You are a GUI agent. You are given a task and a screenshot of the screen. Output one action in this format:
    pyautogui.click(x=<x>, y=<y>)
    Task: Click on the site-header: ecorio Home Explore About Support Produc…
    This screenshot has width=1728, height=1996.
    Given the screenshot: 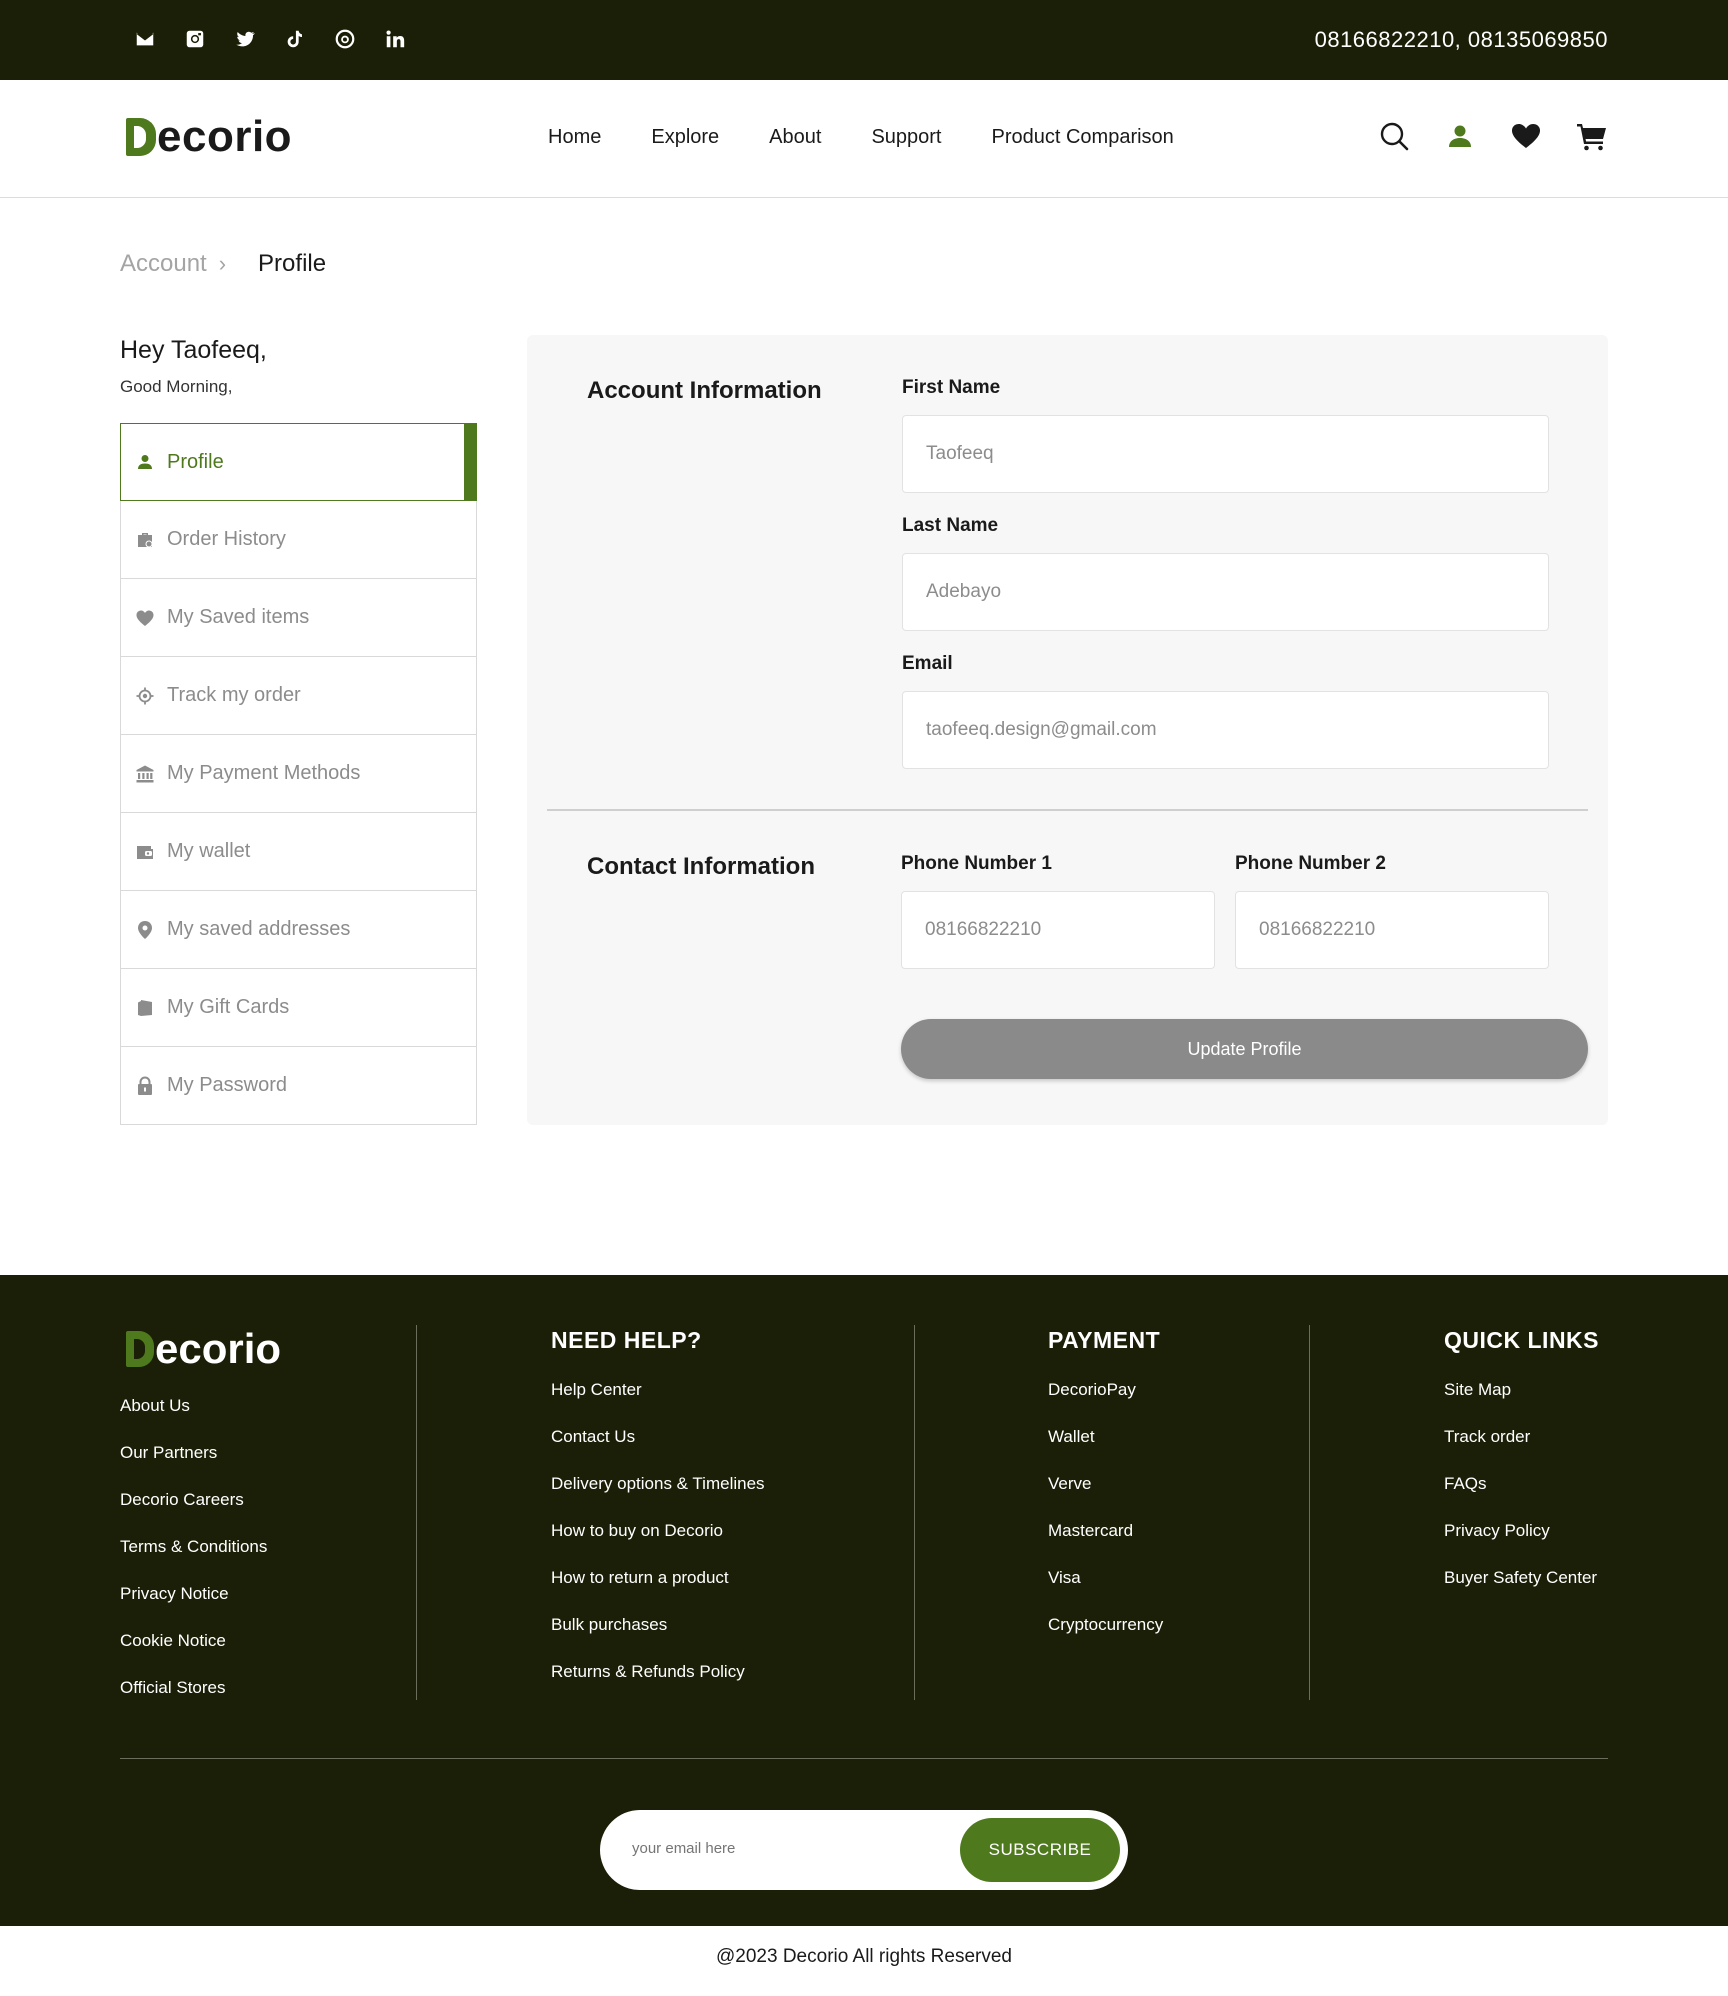 What is the action you would take?
    pyautogui.click(x=864, y=139)
    